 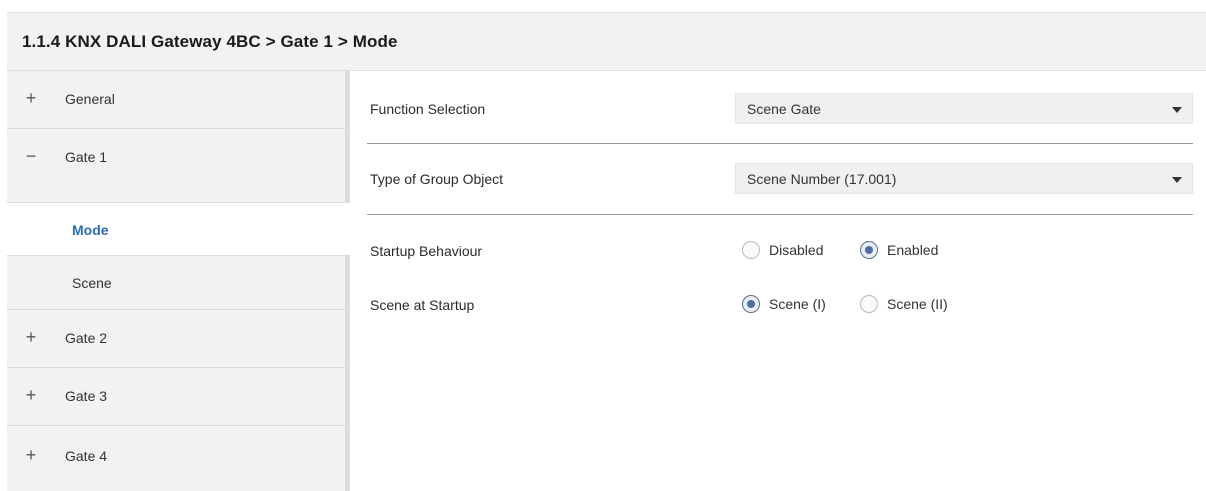 I want to click on radio-label: Scene (I), so click(x=797, y=304).